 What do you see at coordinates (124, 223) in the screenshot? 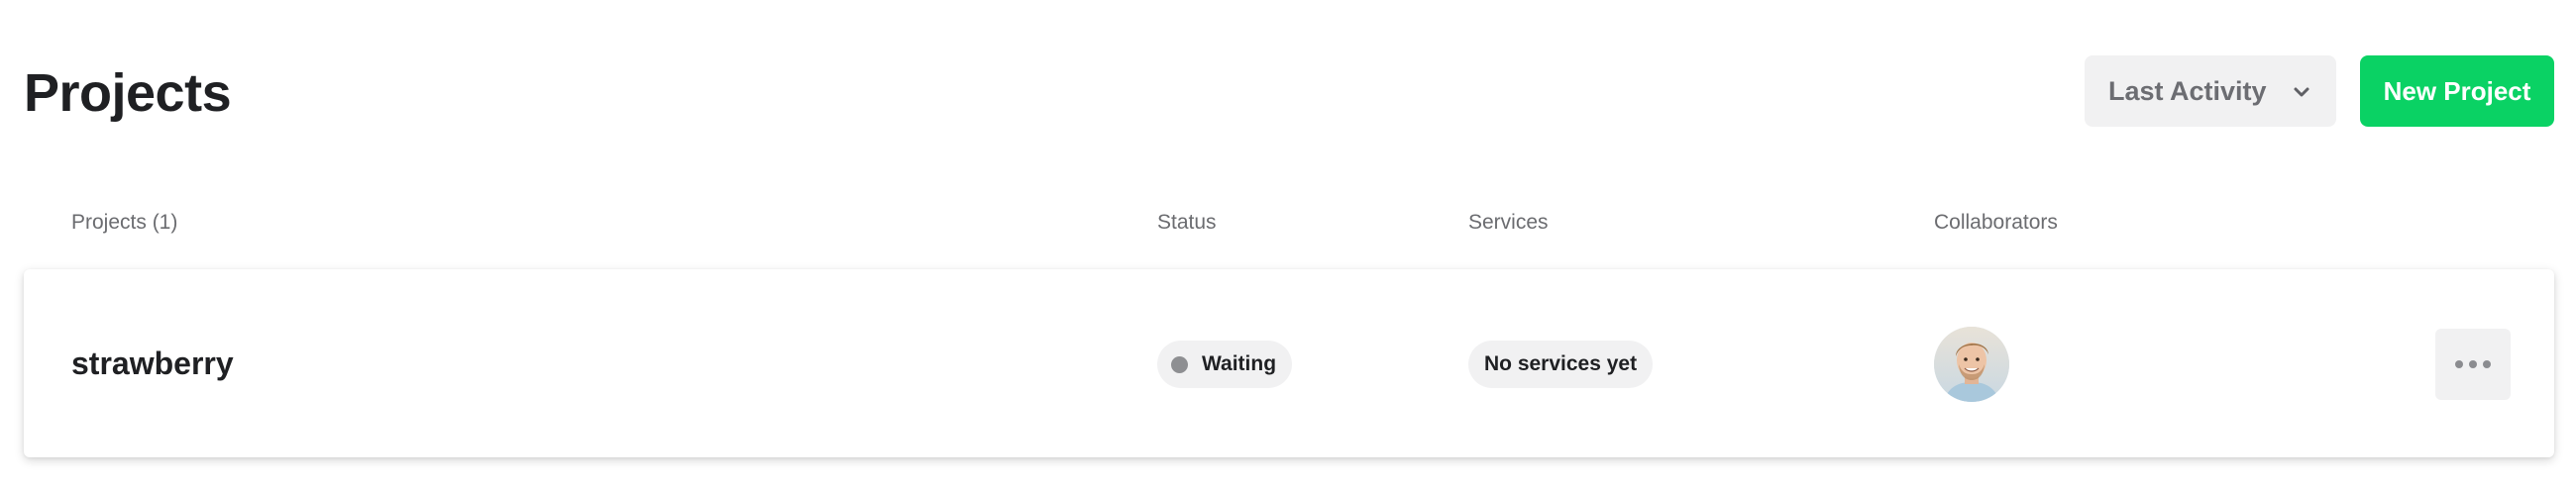
I see `column-header-projects: Projects (1)` at bounding box center [124, 223].